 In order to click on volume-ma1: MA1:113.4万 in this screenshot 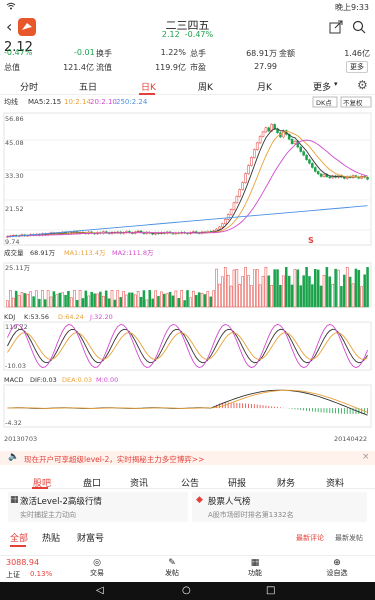, I will do `click(85, 253)`.